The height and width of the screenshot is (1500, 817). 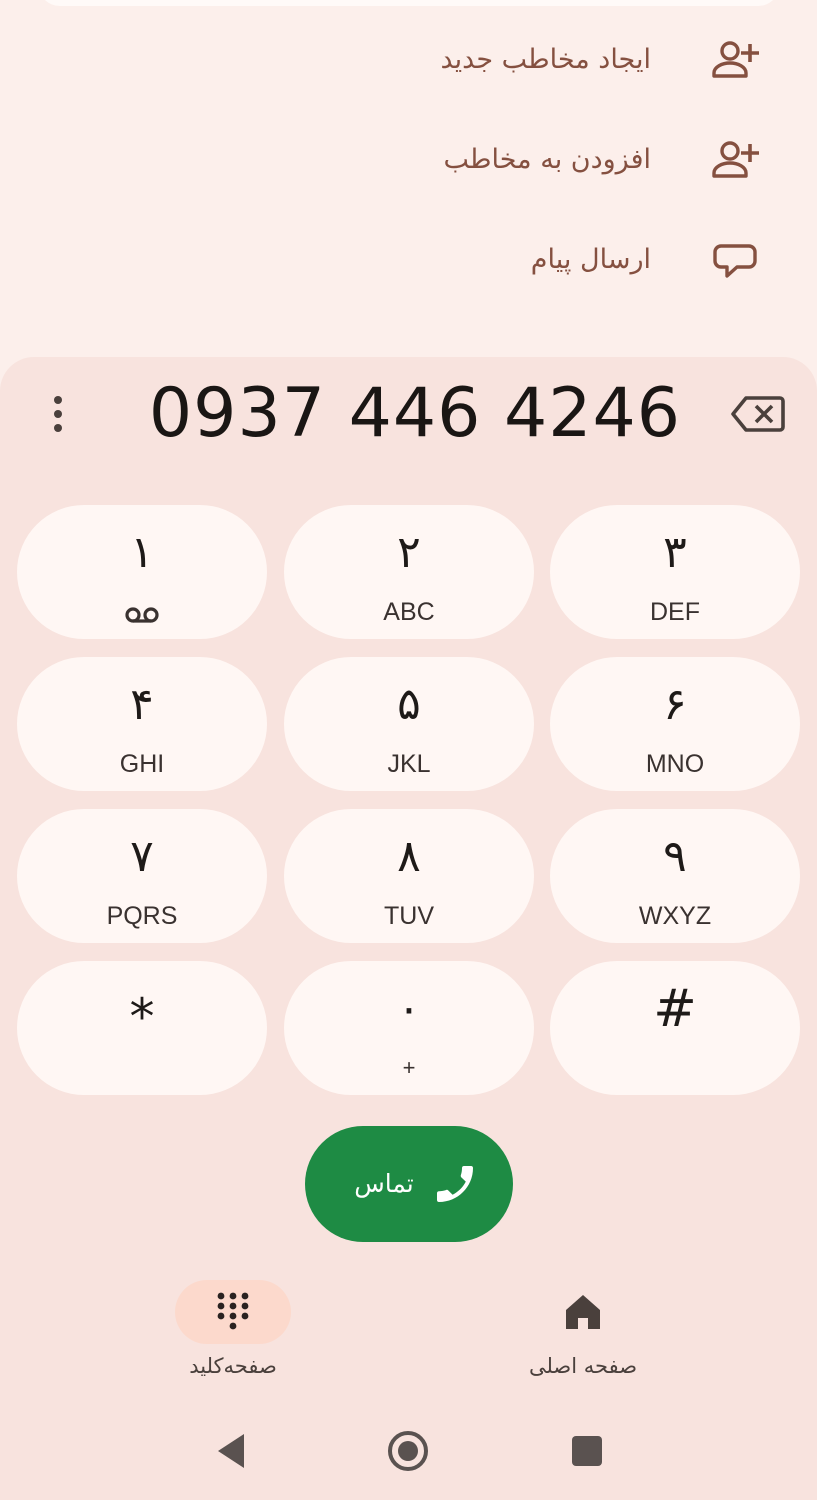 I want to click on tab-keypad: صفحه‌کلید, so click(x=233, y=1335).